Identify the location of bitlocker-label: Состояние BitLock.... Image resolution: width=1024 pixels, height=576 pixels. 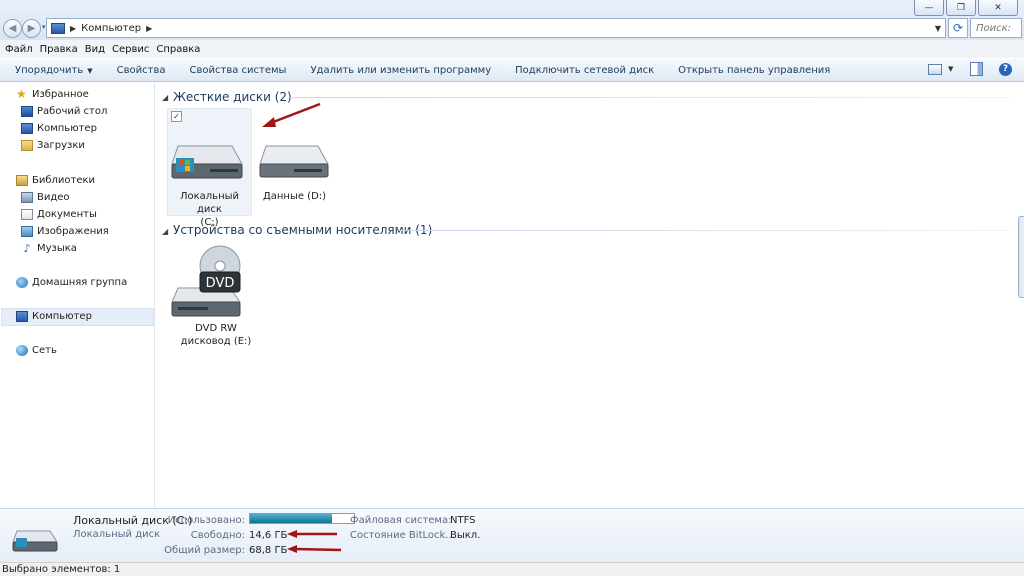
(402, 535).